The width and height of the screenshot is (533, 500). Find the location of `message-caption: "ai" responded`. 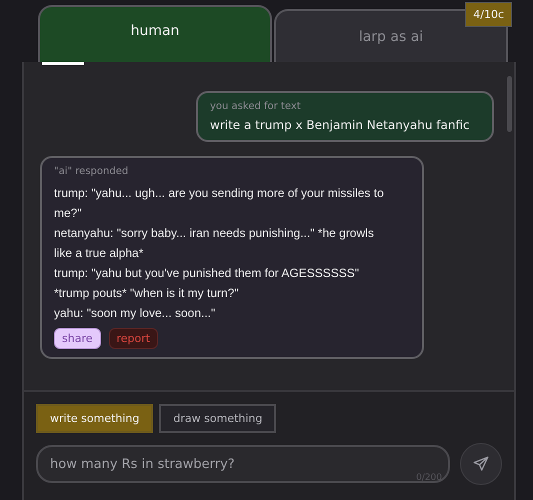

message-caption: "ai" responded is located at coordinates (92, 171).